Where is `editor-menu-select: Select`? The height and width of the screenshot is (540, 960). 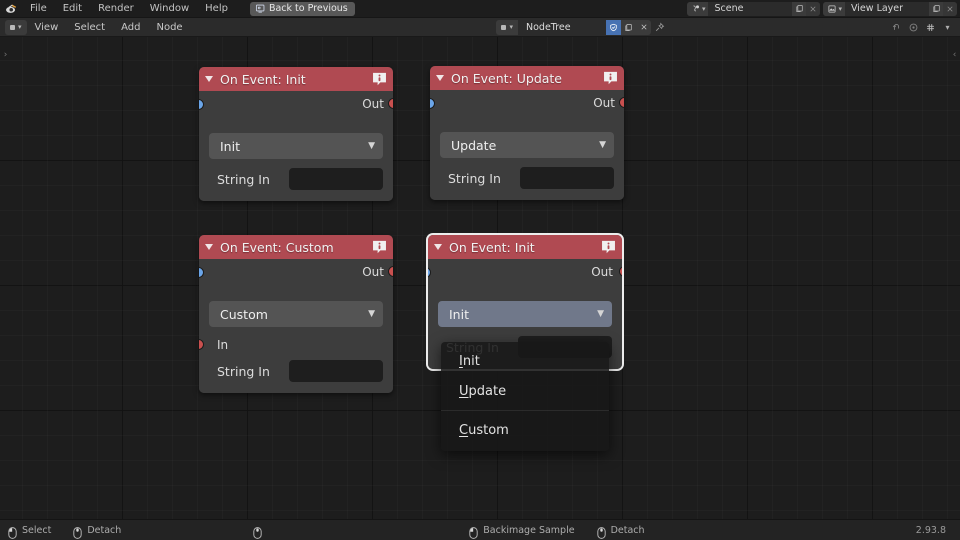 editor-menu-select: Select is located at coordinates (89, 27).